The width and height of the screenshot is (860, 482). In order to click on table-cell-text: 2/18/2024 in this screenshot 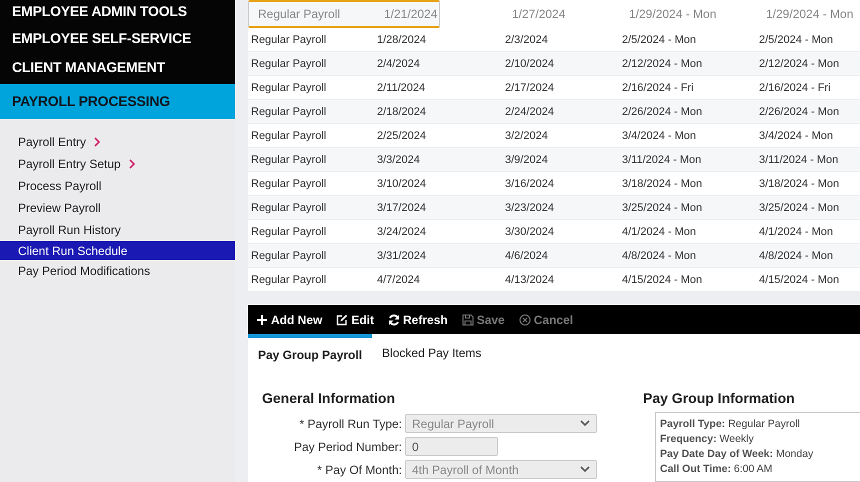, I will do `click(402, 112)`.